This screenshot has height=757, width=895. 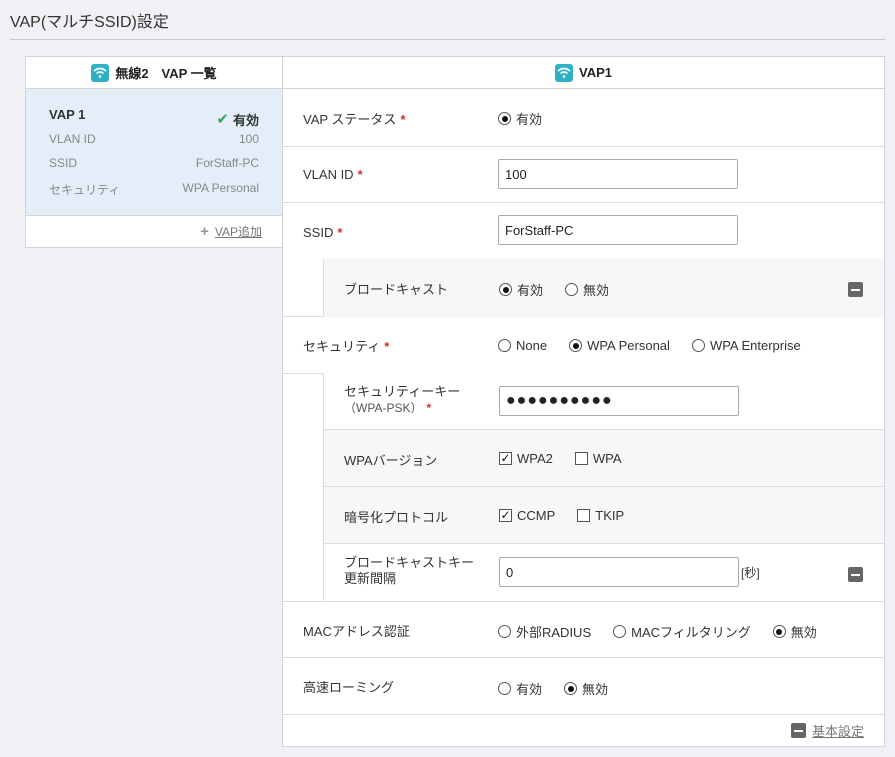 I want to click on vap-card-ssid-label: SSID, so click(x=63, y=163).